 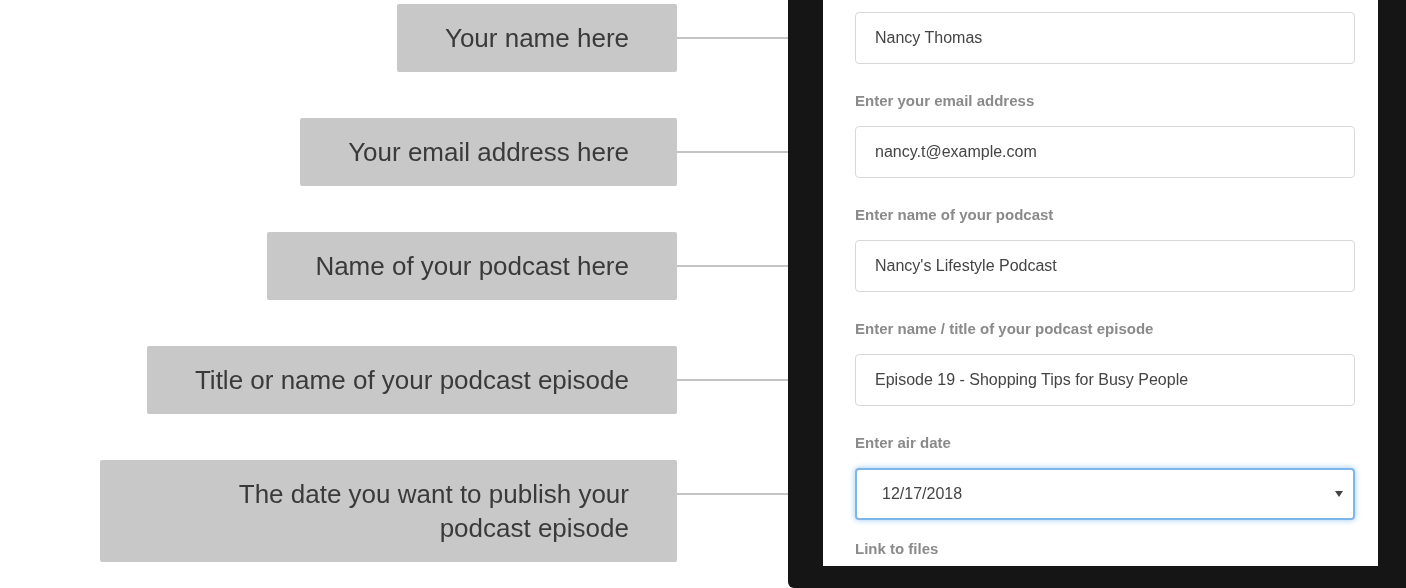 What do you see at coordinates (1031, 380) in the screenshot?
I see `field-value: Episode 19 - Shopping Tips for Busy People` at bounding box center [1031, 380].